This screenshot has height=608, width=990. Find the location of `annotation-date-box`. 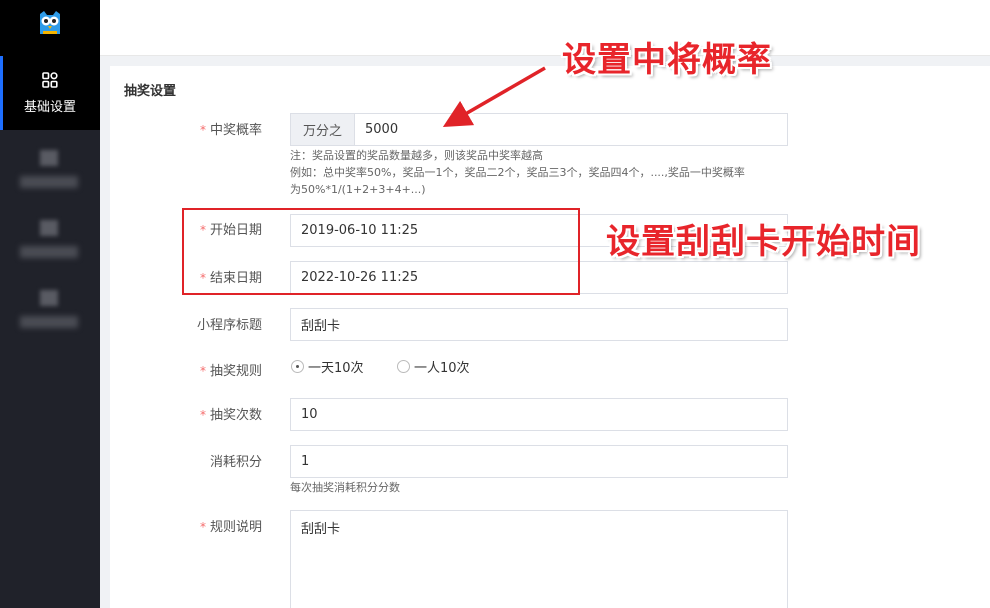

annotation-date-box is located at coordinates (381, 251).